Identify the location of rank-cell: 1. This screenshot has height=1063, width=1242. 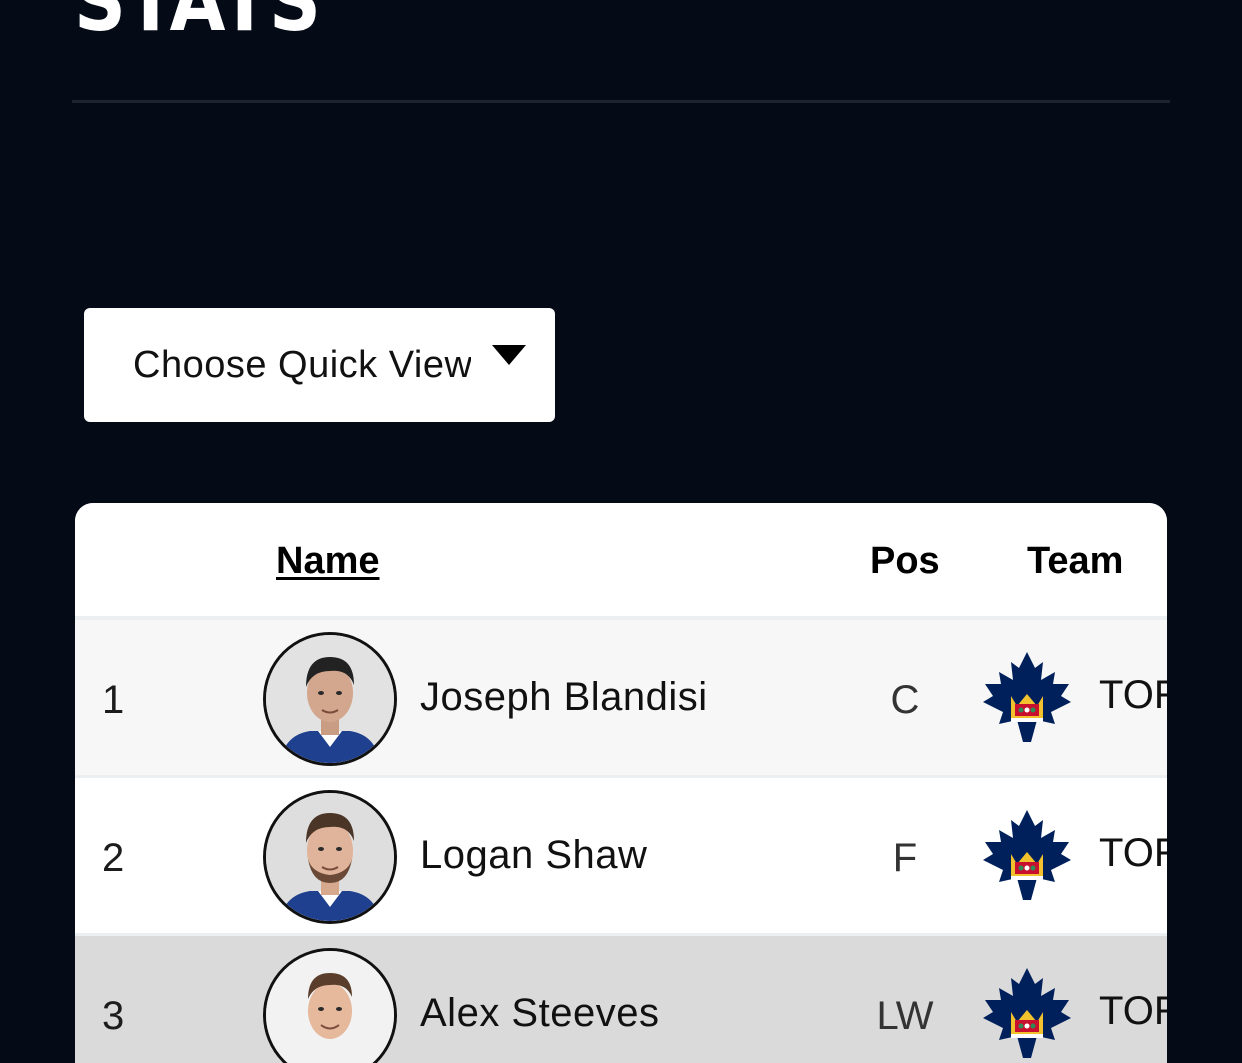
(113, 700).